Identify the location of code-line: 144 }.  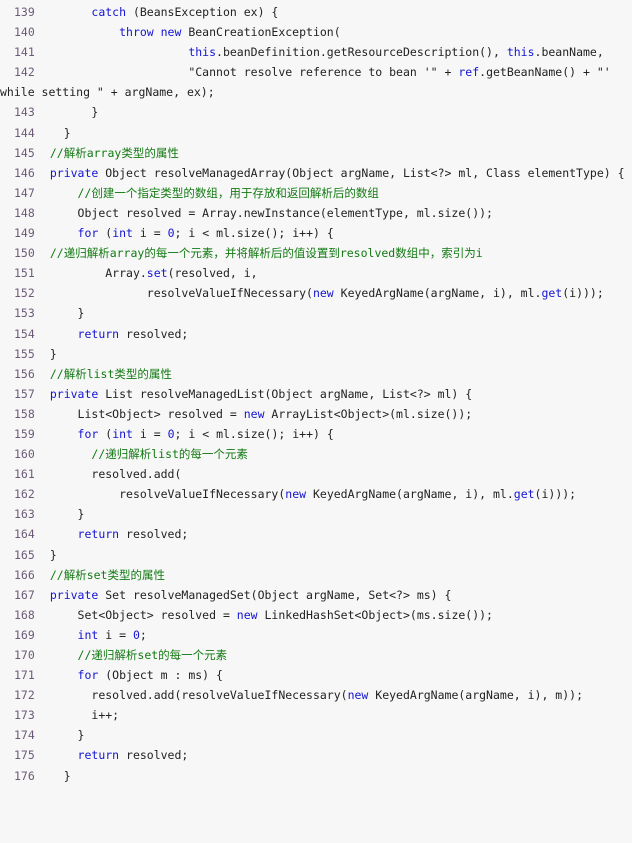
(316, 133).